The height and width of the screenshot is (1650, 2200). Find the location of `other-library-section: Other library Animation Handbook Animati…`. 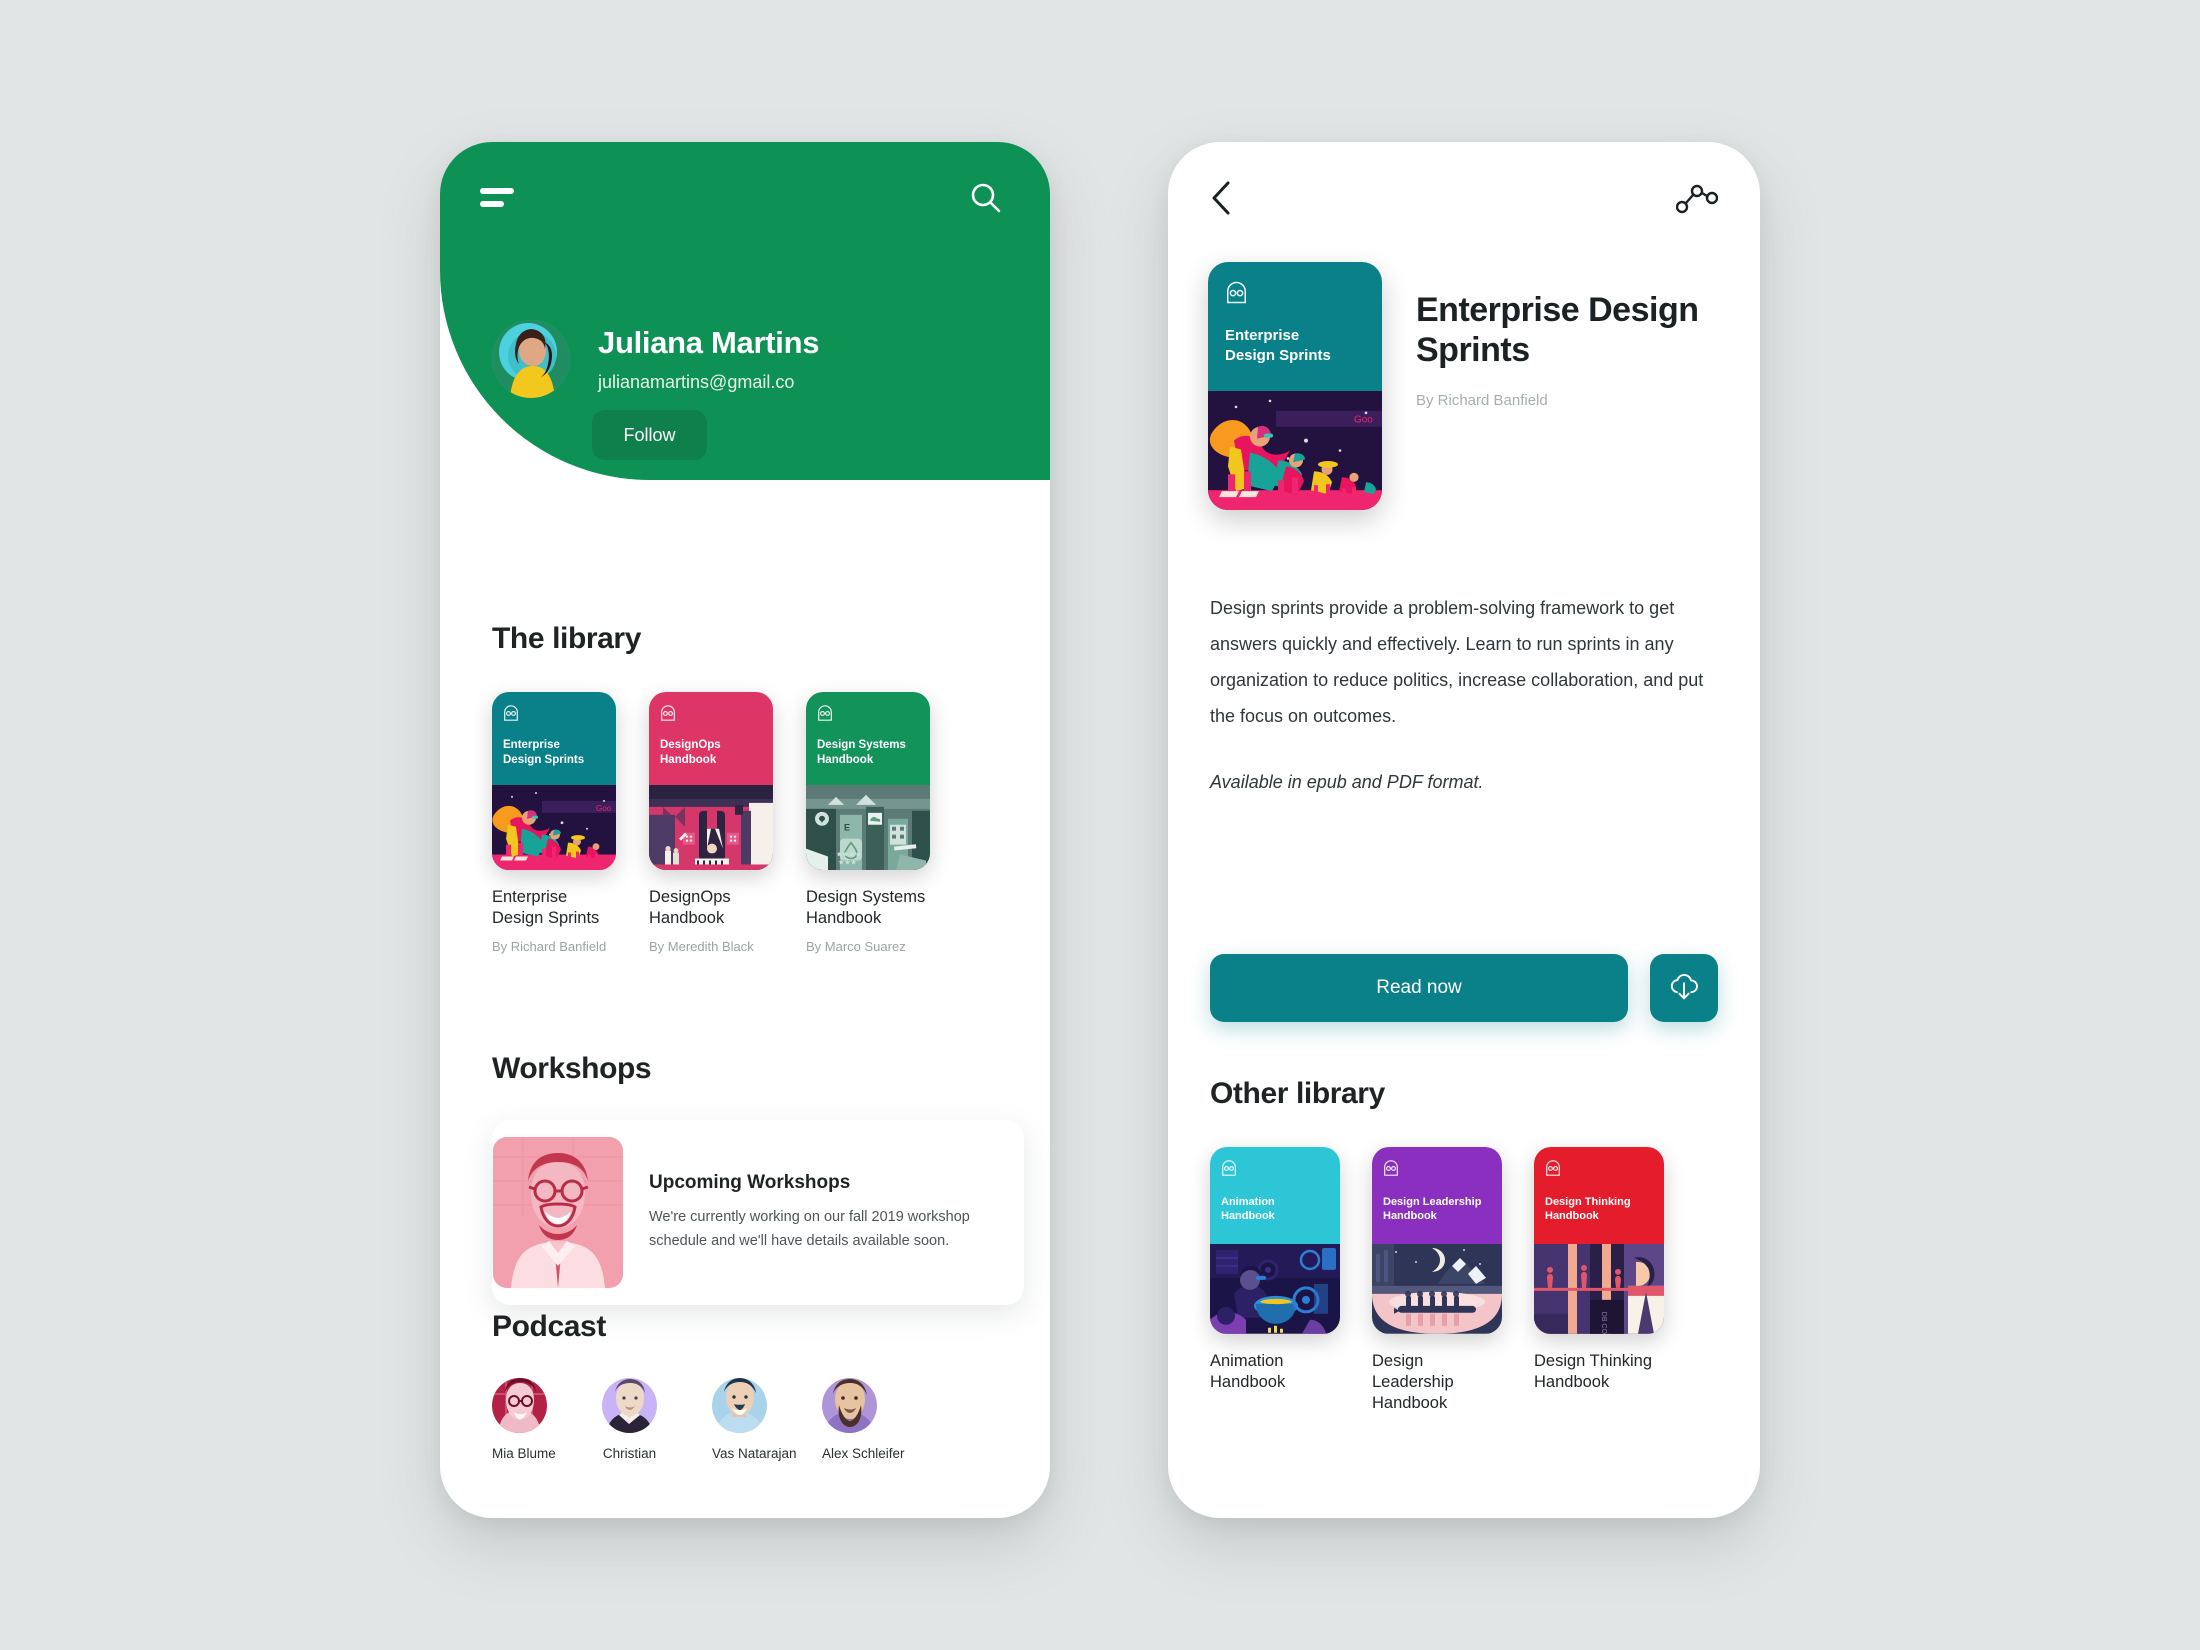

other-library-section: Other library Animation Handbook Animati… is located at coordinates (1485, 1245).